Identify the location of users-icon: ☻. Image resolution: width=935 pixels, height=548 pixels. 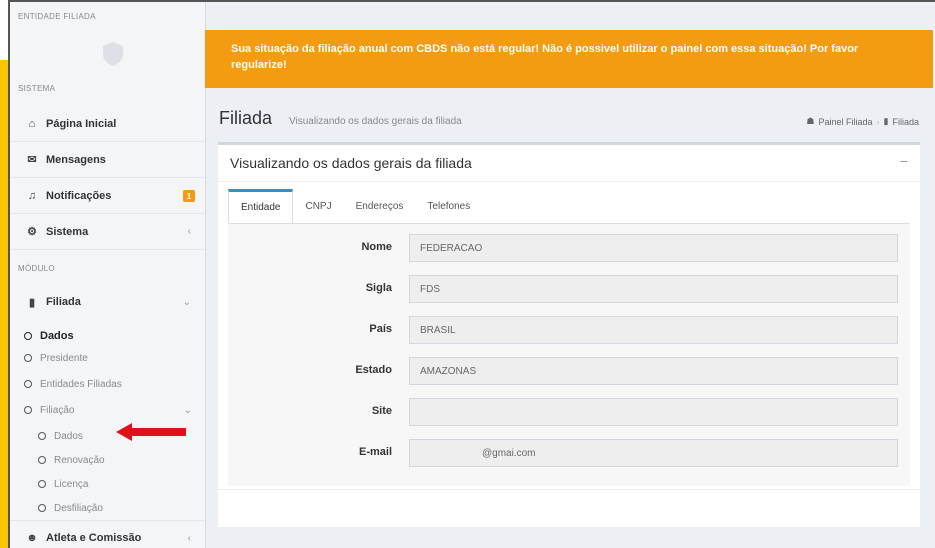
(32, 538).